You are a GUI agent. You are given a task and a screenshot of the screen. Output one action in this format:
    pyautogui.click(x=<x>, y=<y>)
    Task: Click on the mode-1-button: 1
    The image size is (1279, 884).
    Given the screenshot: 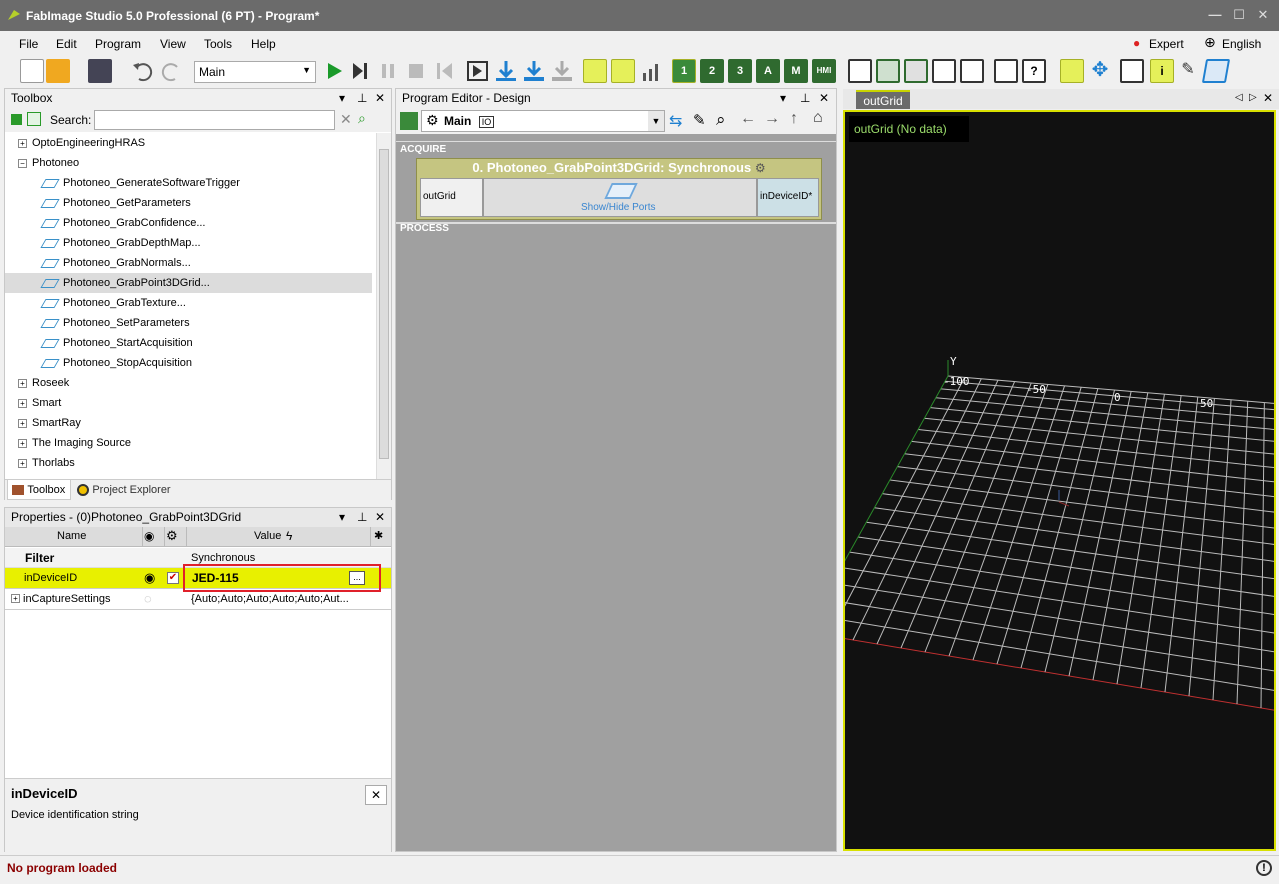 What is the action you would take?
    pyautogui.click(x=684, y=71)
    